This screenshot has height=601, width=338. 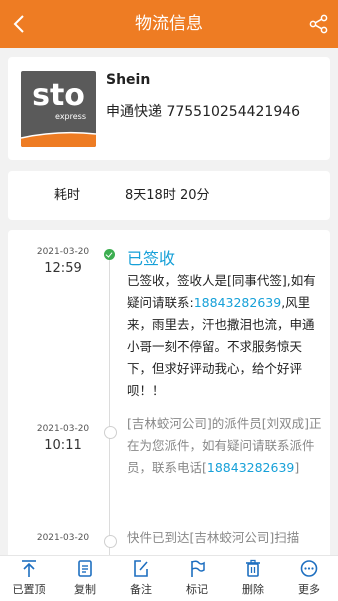 What do you see at coordinates (198, 568) in the screenshot?
I see `flag-icon` at bounding box center [198, 568].